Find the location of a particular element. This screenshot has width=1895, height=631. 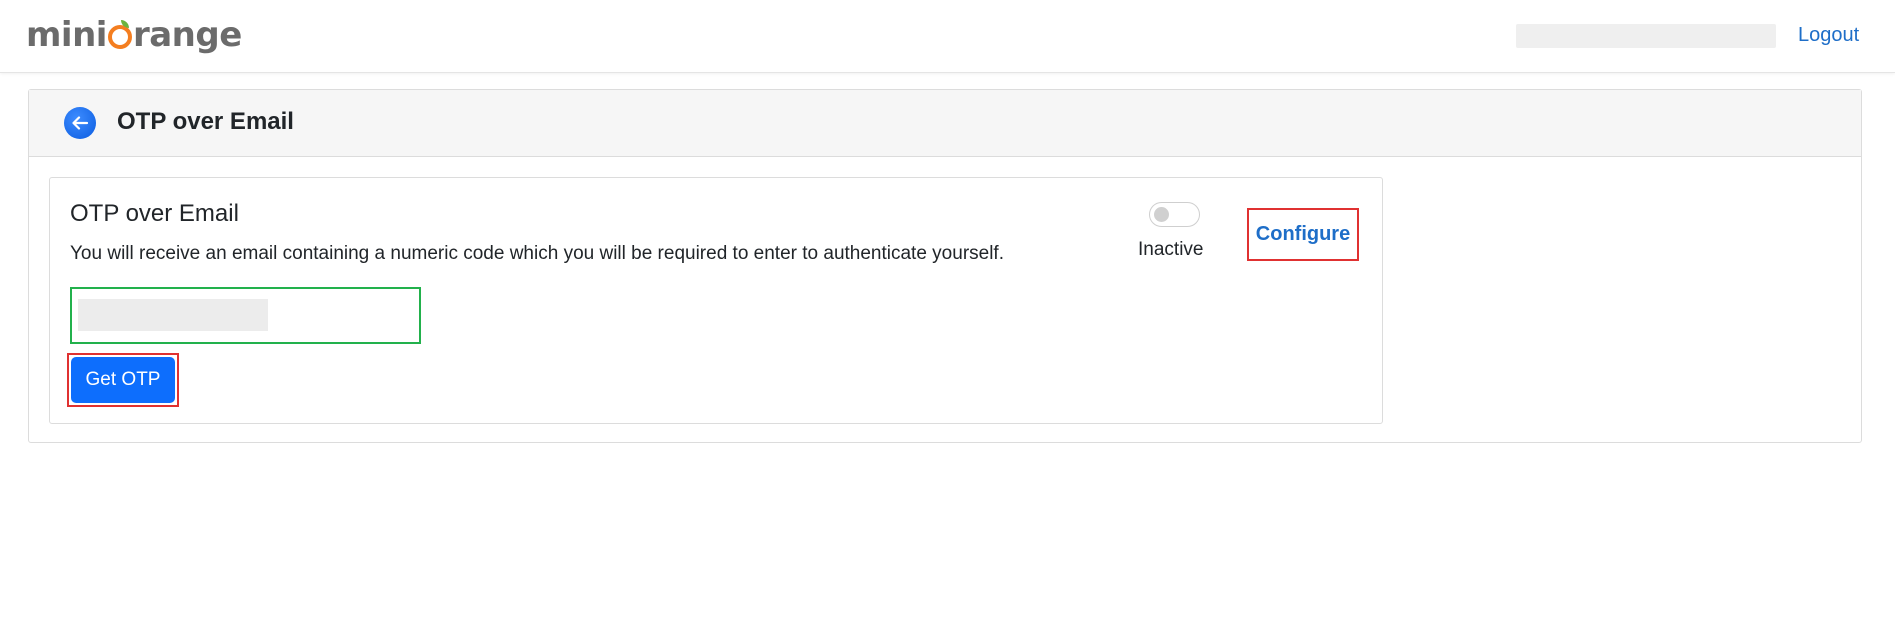

toggle-knob is located at coordinates (1161, 214).